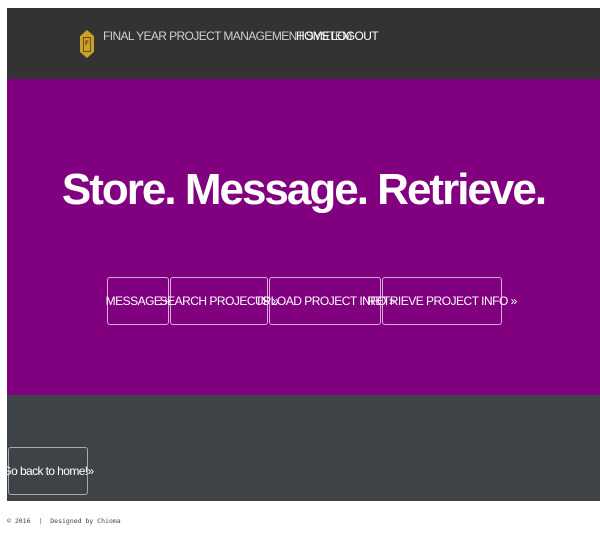  I want to click on logo-letter: F, so click(87, 44).